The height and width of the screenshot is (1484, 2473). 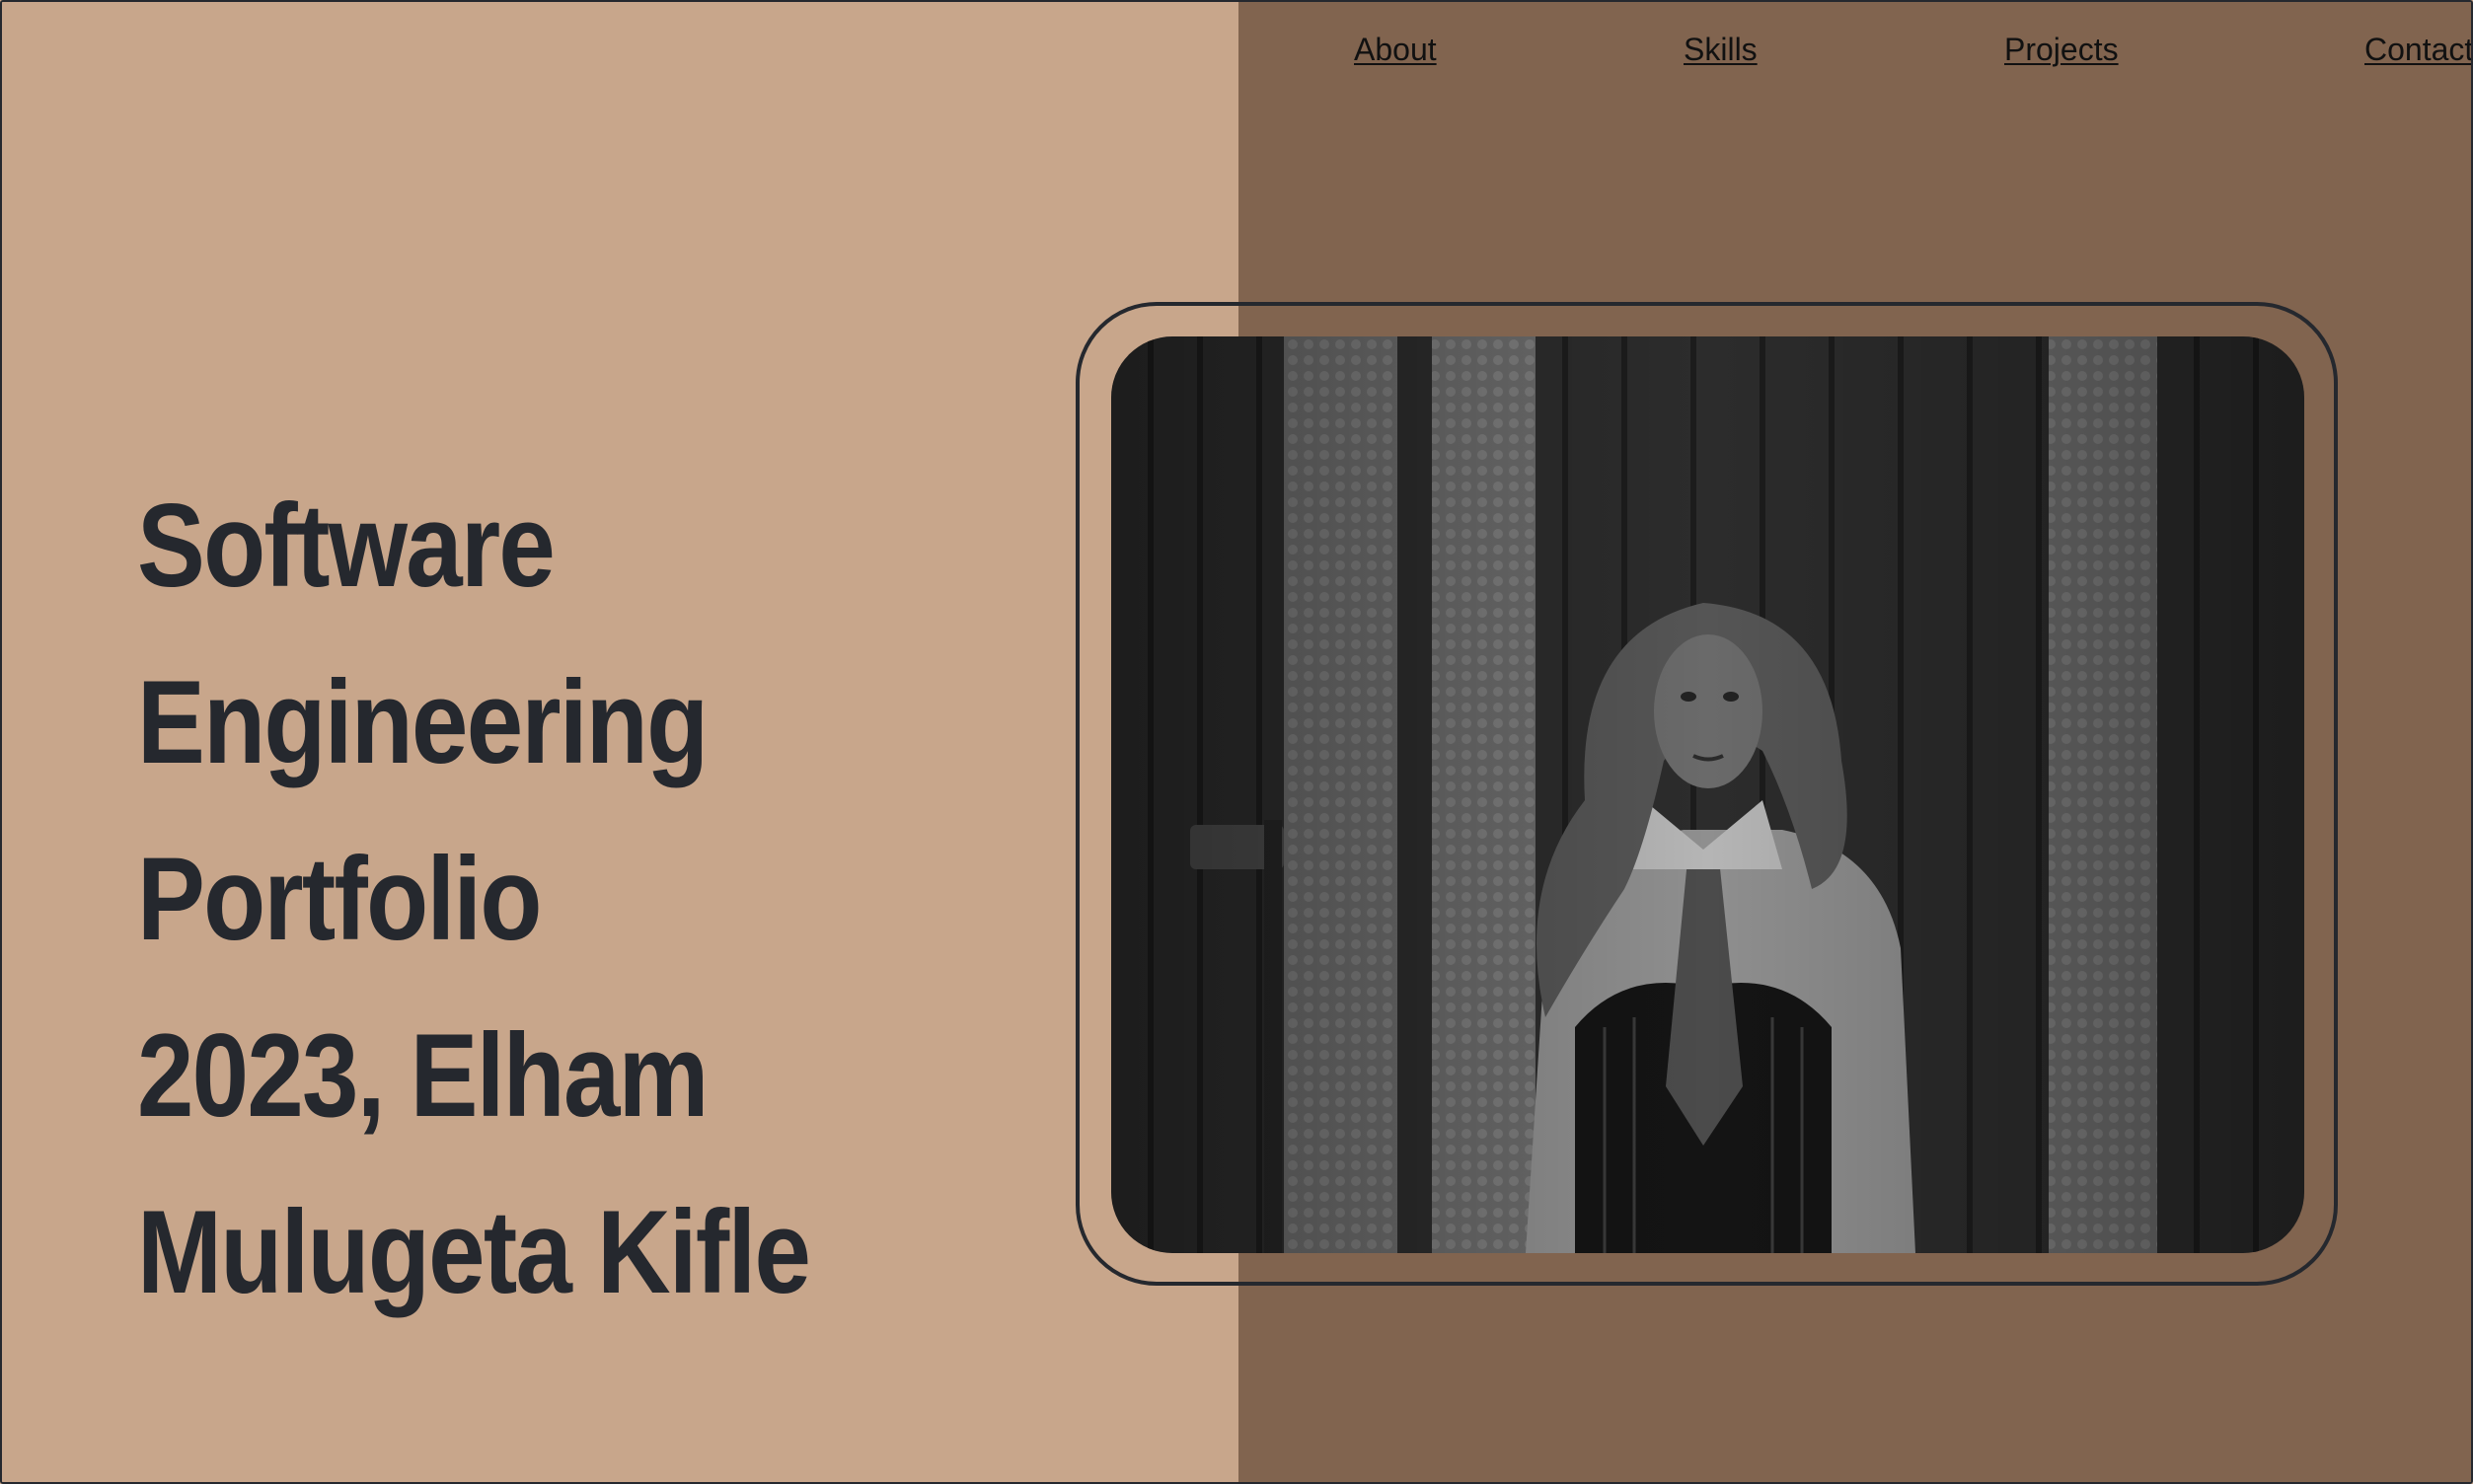 What do you see at coordinates (347, 546) in the screenshot?
I see `hero-title-line: Software` at bounding box center [347, 546].